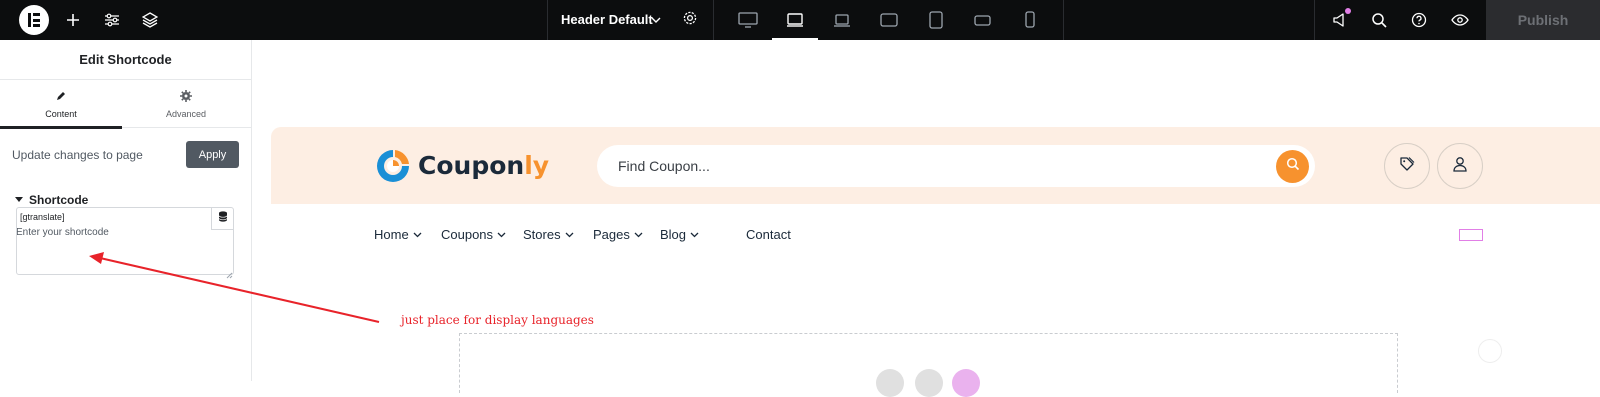 The height and width of the screenshot is (397, 1600). What do you see at coordinates (234, 287) in the screenshot?
I see `annotation-arrow` at bounding box center [234, 287].